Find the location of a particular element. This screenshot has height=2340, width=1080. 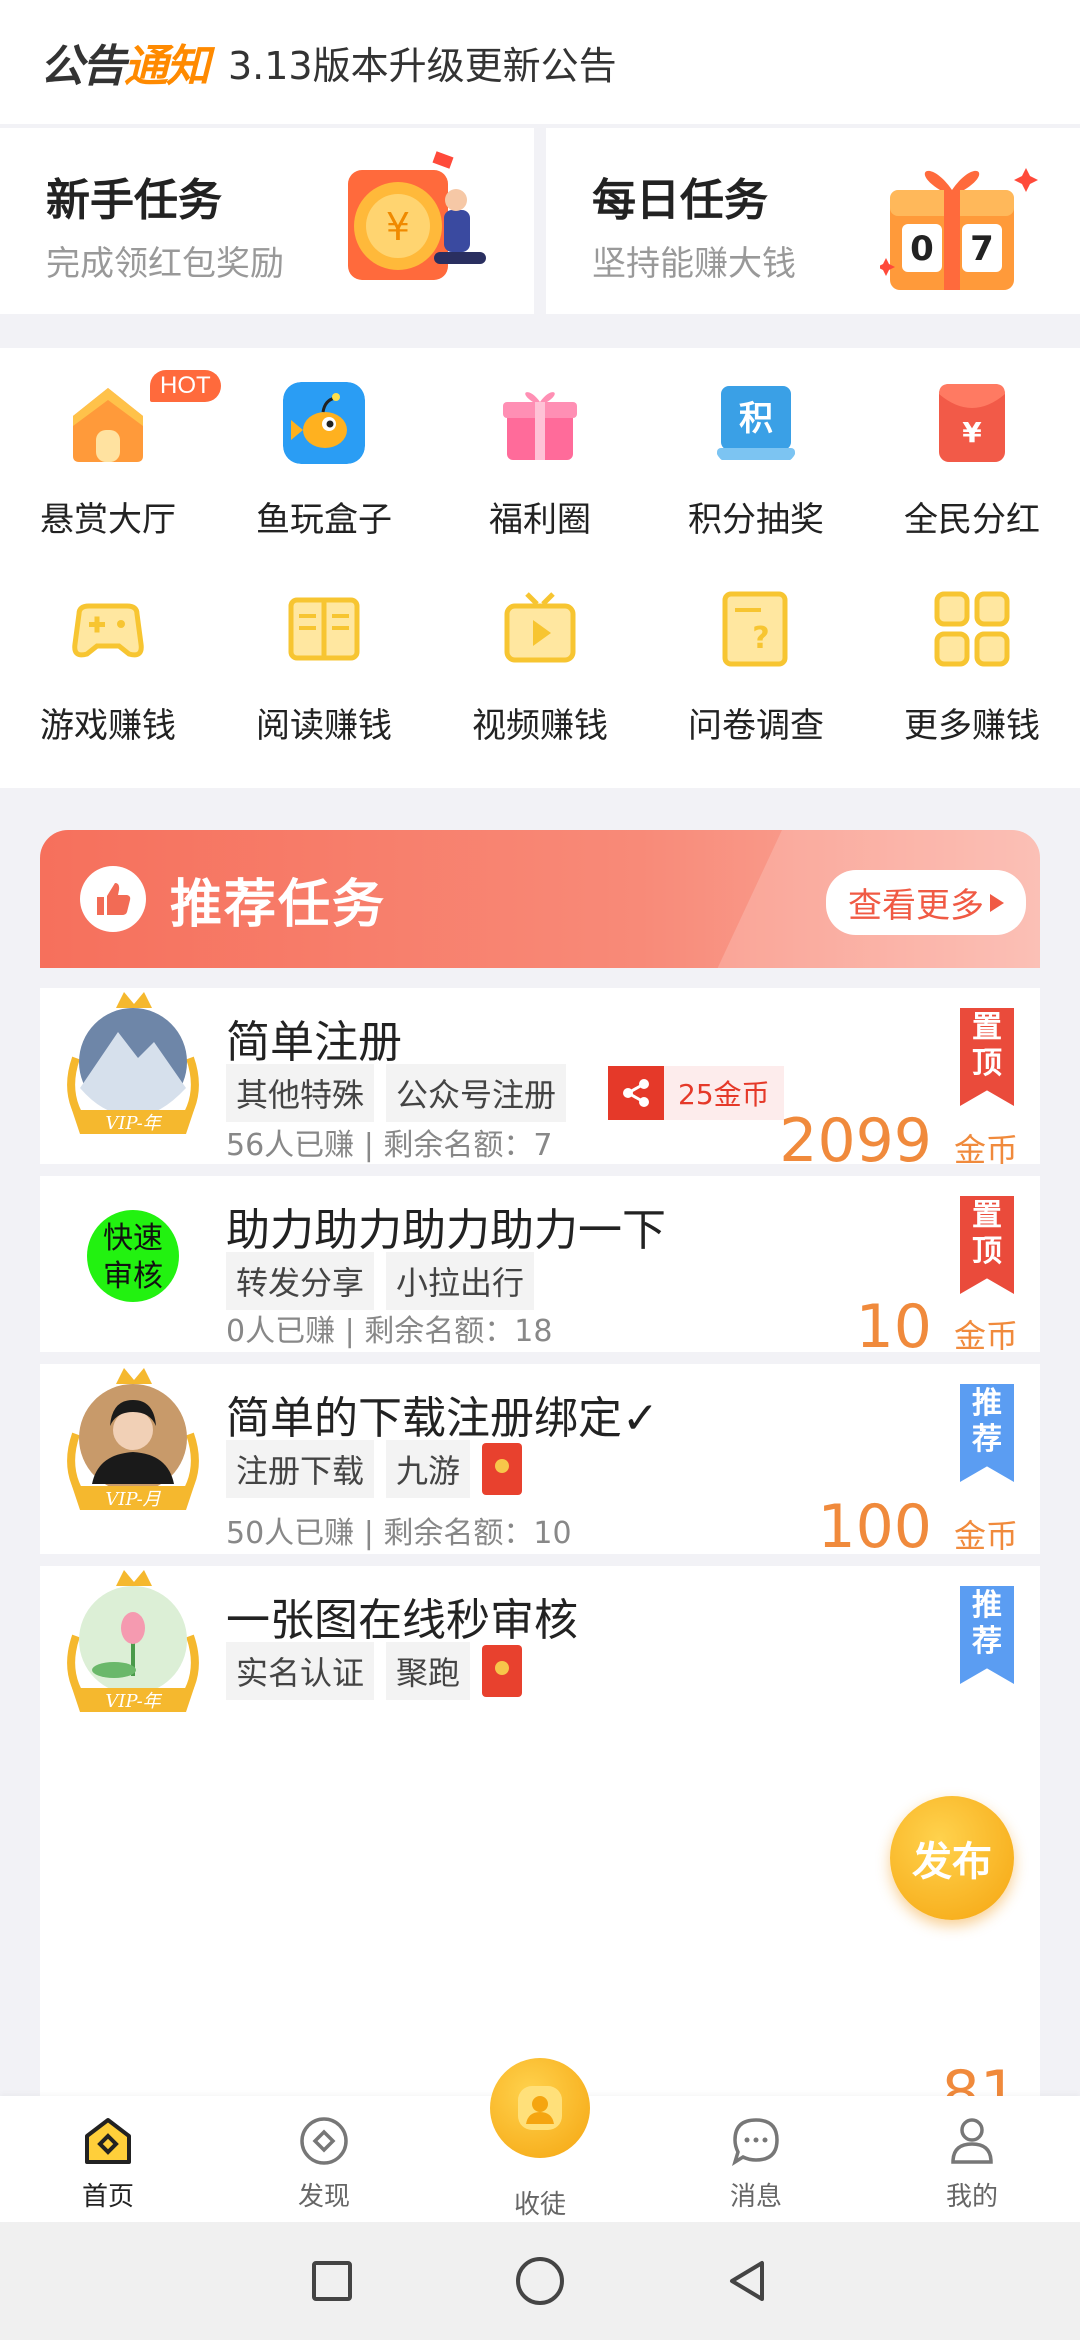

grid-item-game-earn: 游戏赚钱 is located at coordinates (108, 679).